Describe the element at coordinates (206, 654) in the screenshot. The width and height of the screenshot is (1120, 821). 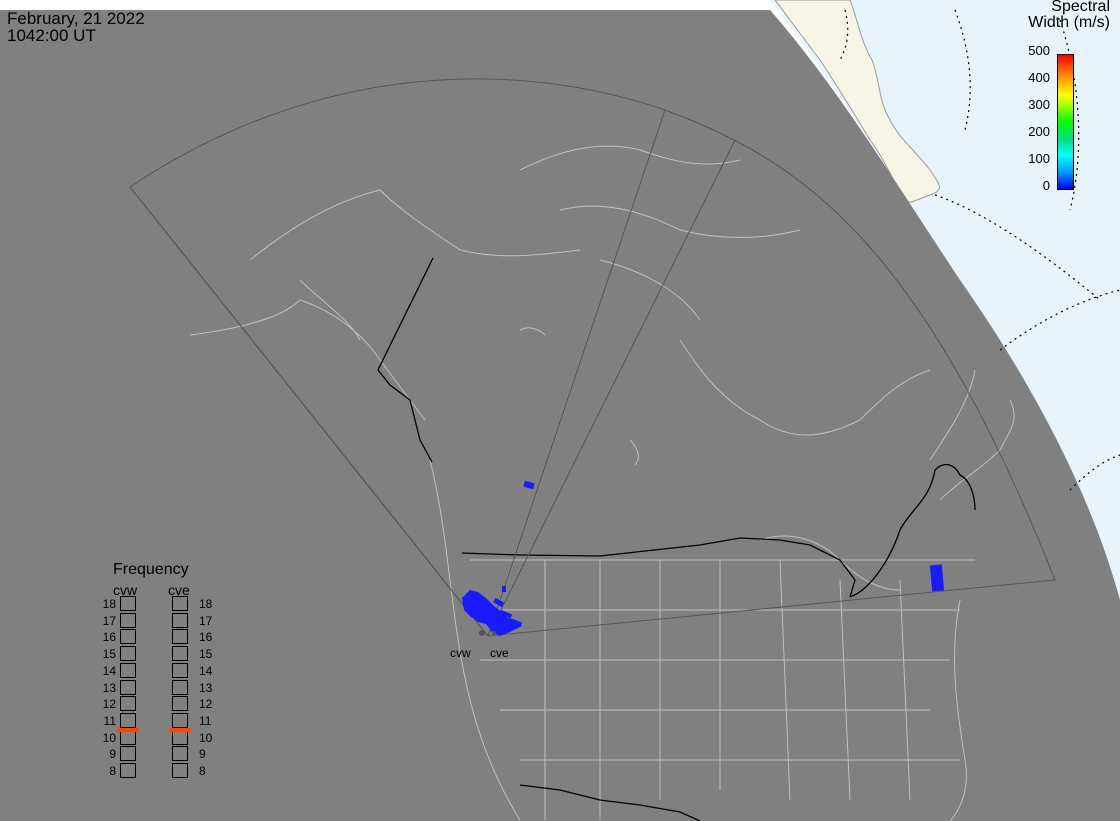
I see `freq-scale-label-right: 15` at that location.